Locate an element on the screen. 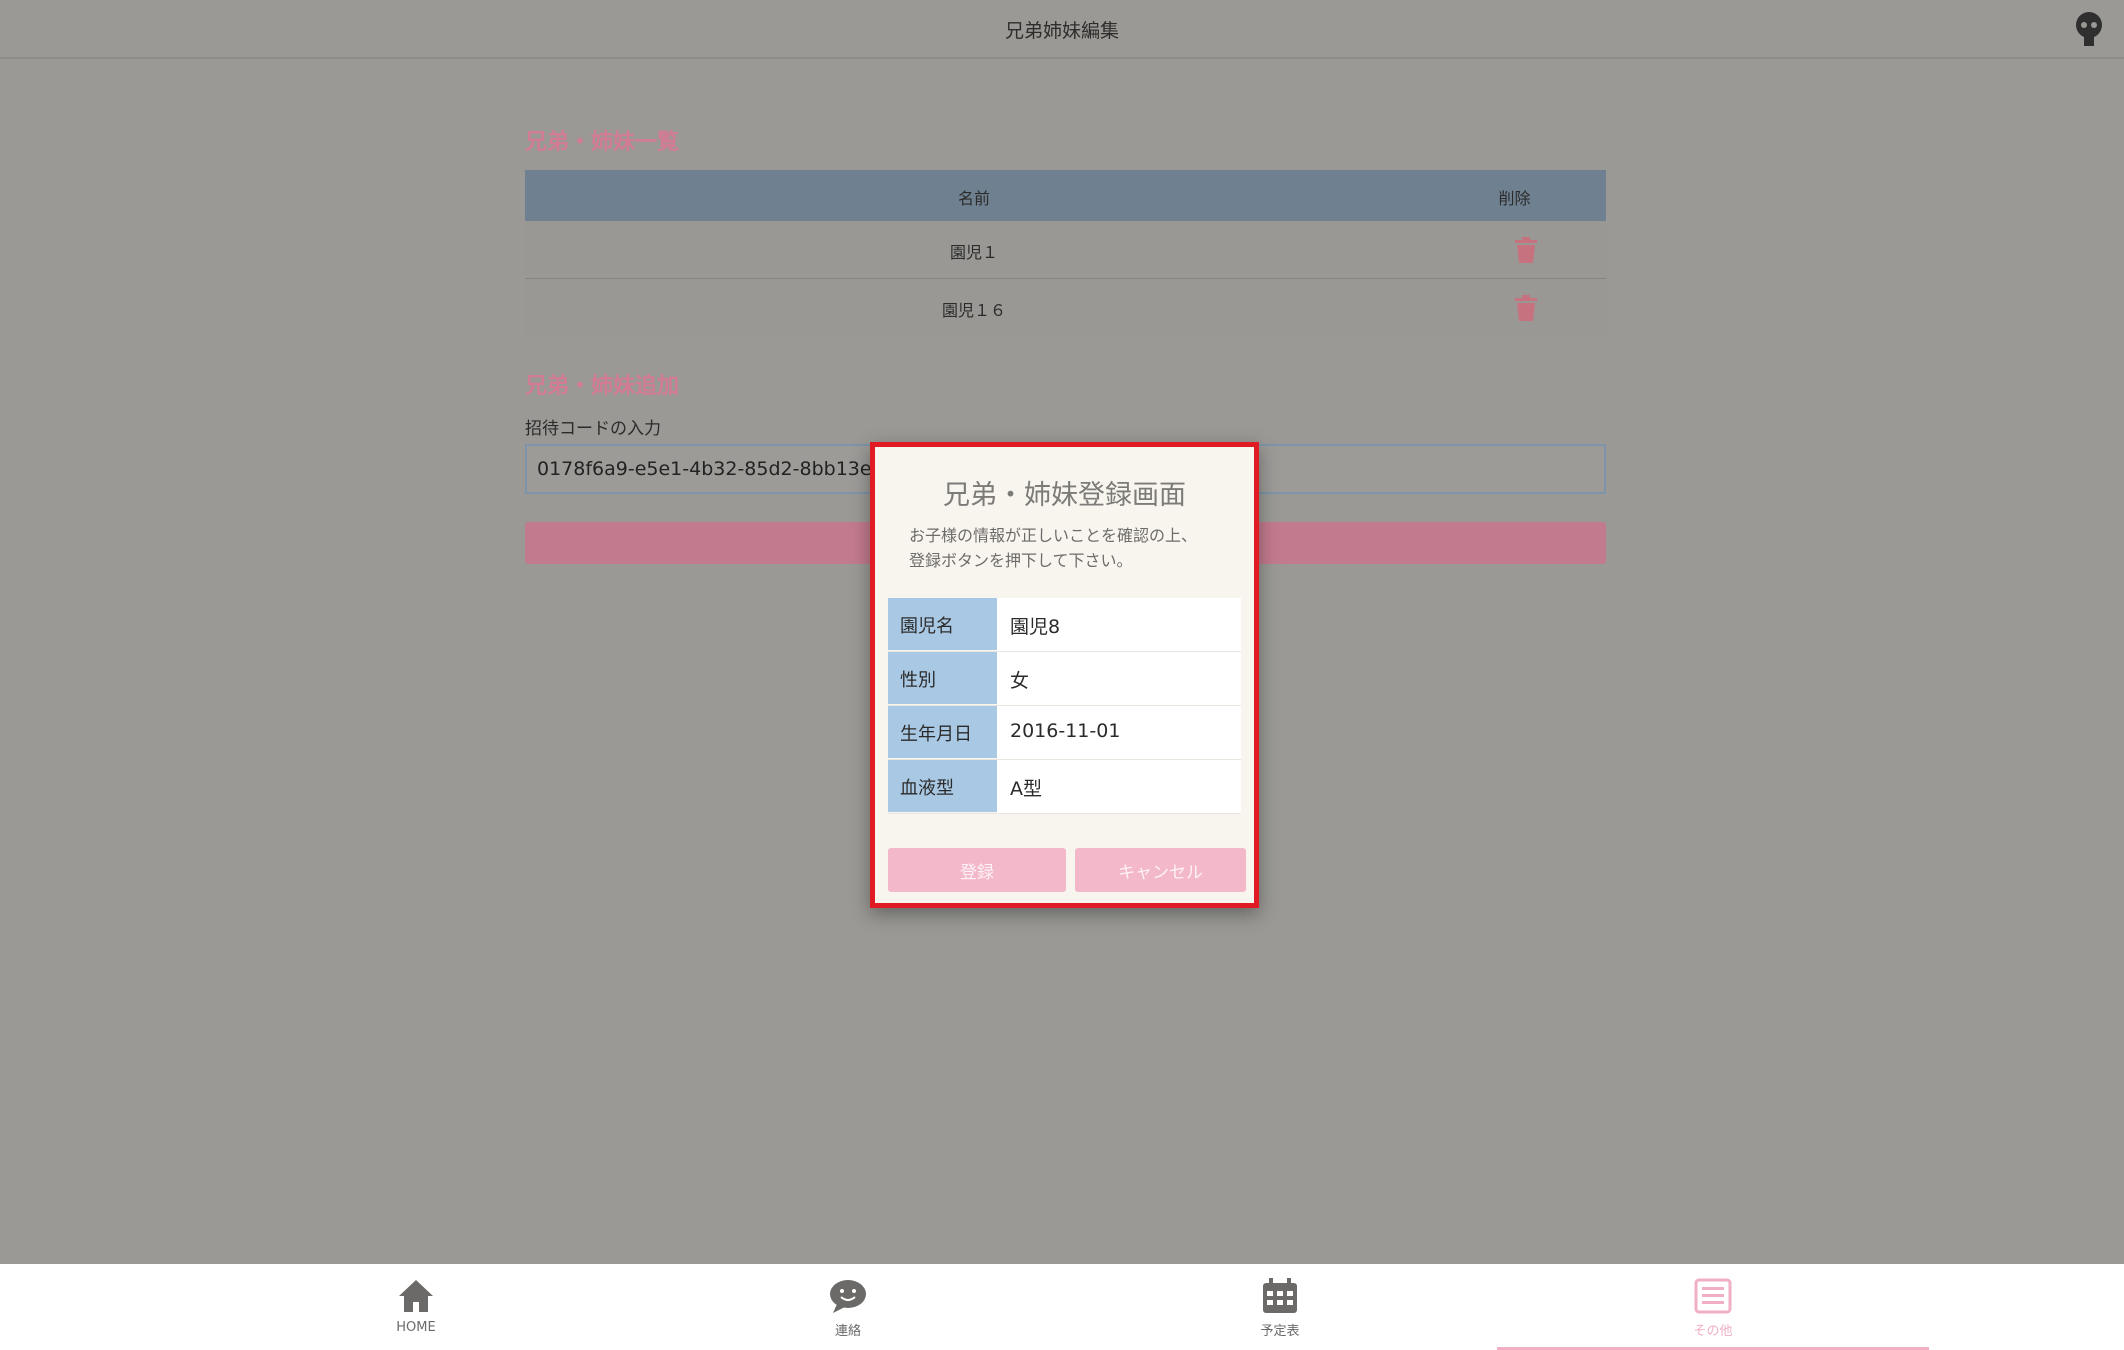  nav-item-schedule: 予定表 is located at coordinates (1280, 1307).